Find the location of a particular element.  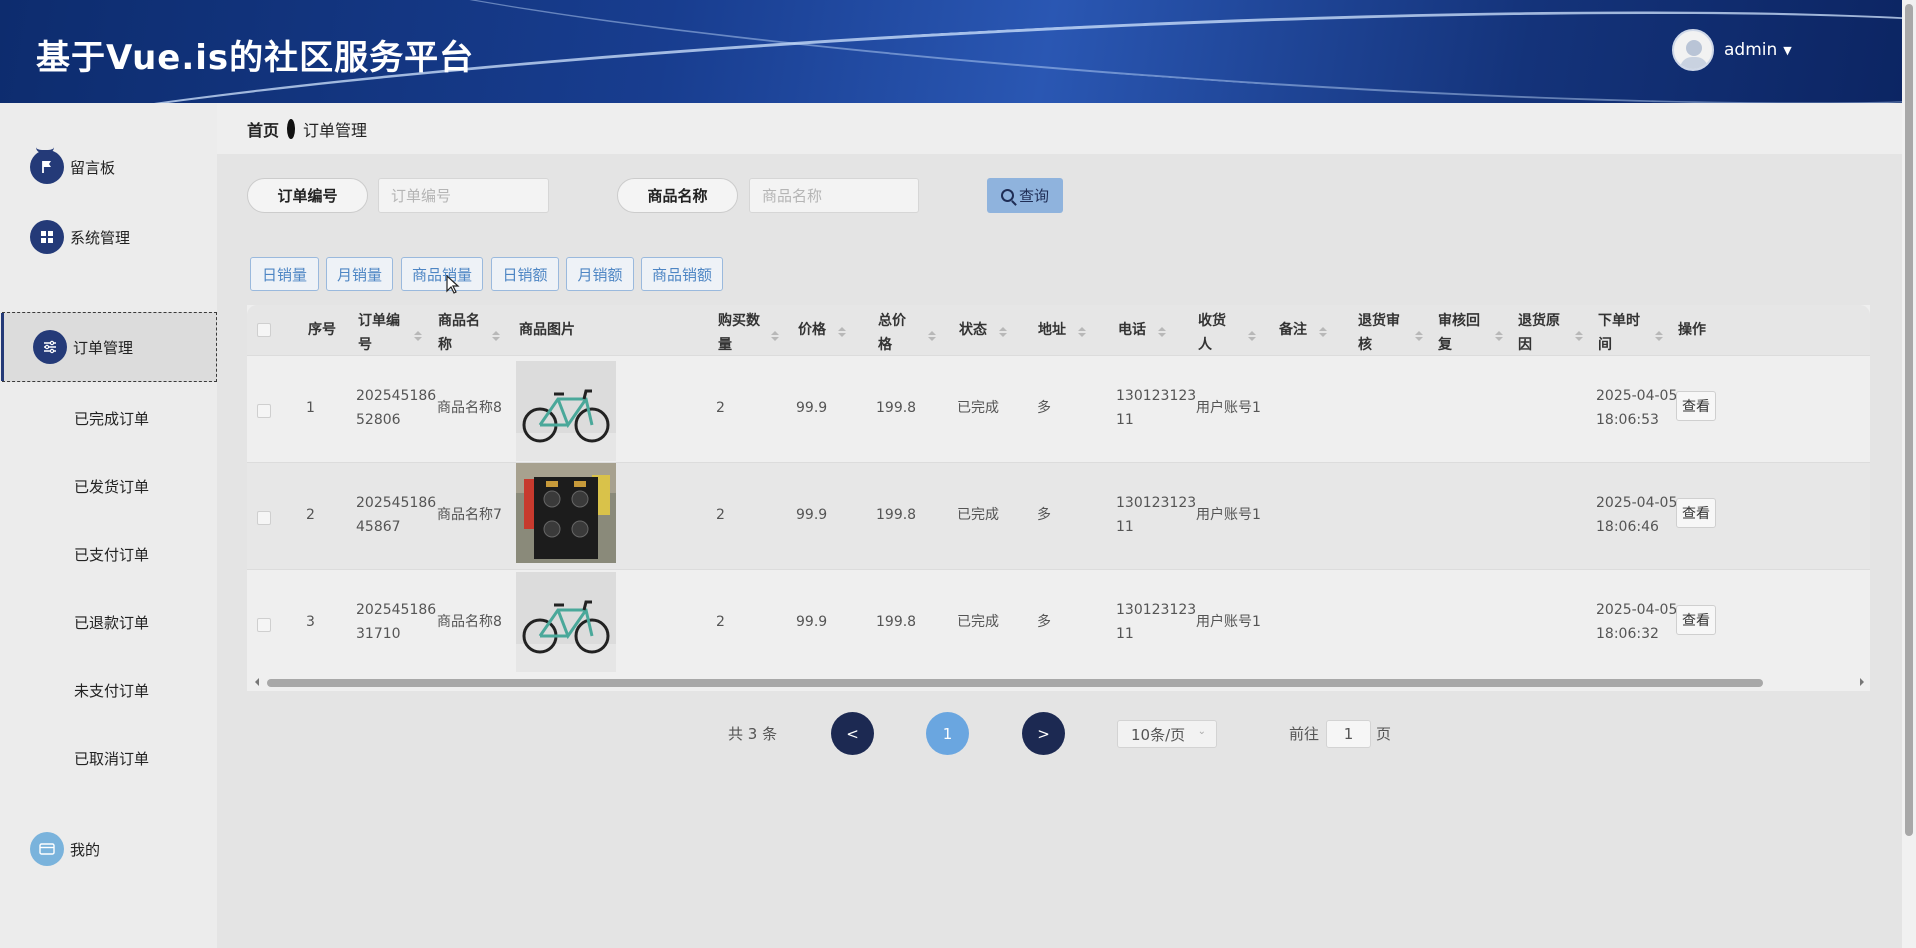

cell-text: 18:06:46 is located at coordinates (1627, 527).